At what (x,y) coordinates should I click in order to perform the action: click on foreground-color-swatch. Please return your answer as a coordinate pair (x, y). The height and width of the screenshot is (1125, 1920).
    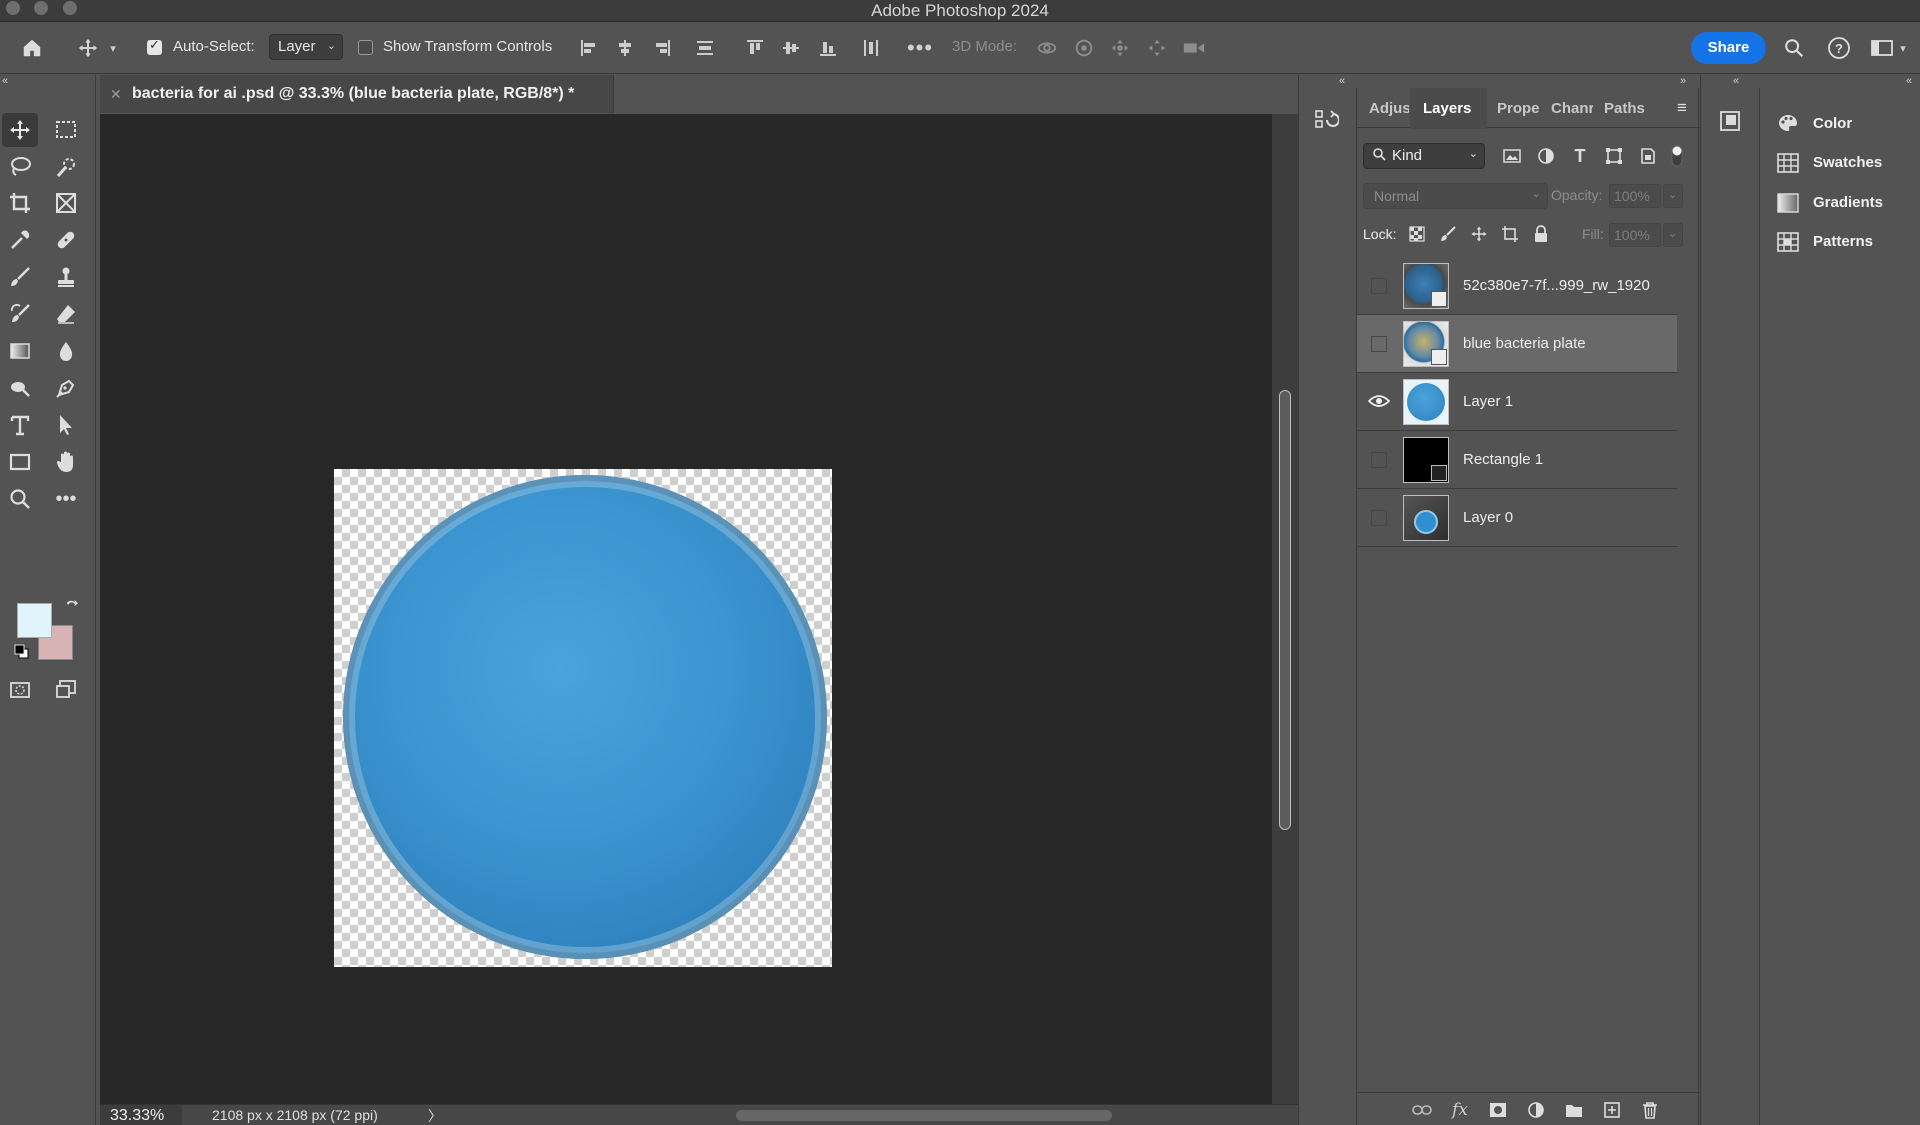
    Looking at the image, I should click on (34, 620).